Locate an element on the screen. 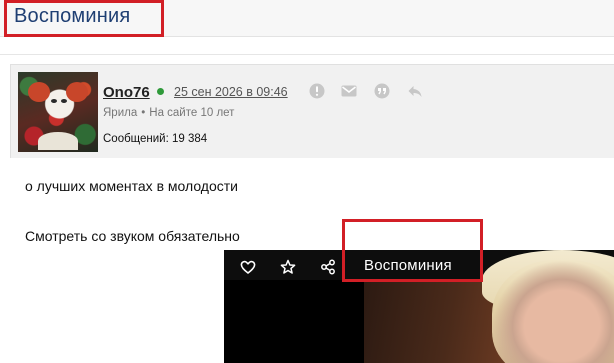  post-text-line: о лучших моментах в молодости is located at coordinates (131, 186).